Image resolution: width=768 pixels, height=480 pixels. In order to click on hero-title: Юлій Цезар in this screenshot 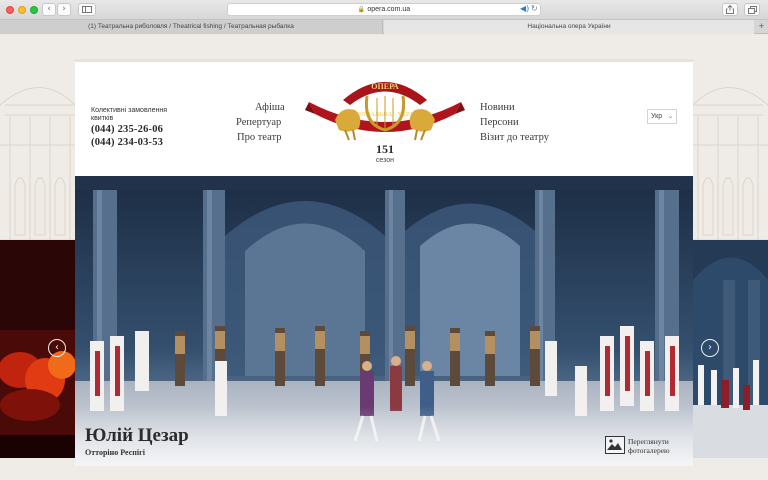, I will do `click(137, 436)`.